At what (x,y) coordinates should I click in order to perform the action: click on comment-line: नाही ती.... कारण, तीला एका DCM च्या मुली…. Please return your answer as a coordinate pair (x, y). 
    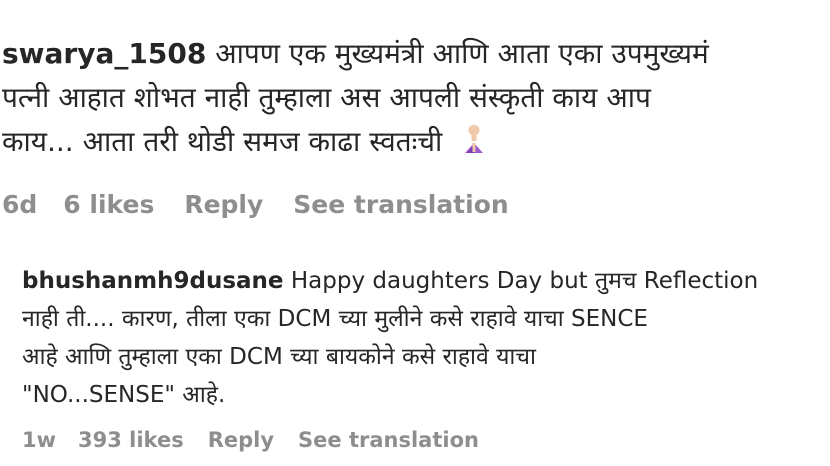
    Looking at the image, I should click on (335, 319).